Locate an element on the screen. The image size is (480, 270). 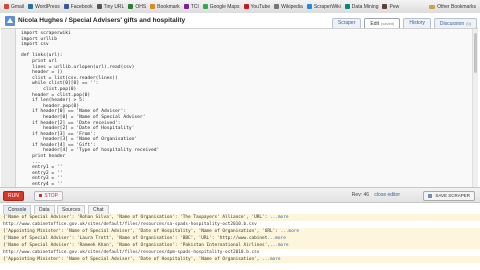
run-label: RUN is located at coordinates (13, 196).